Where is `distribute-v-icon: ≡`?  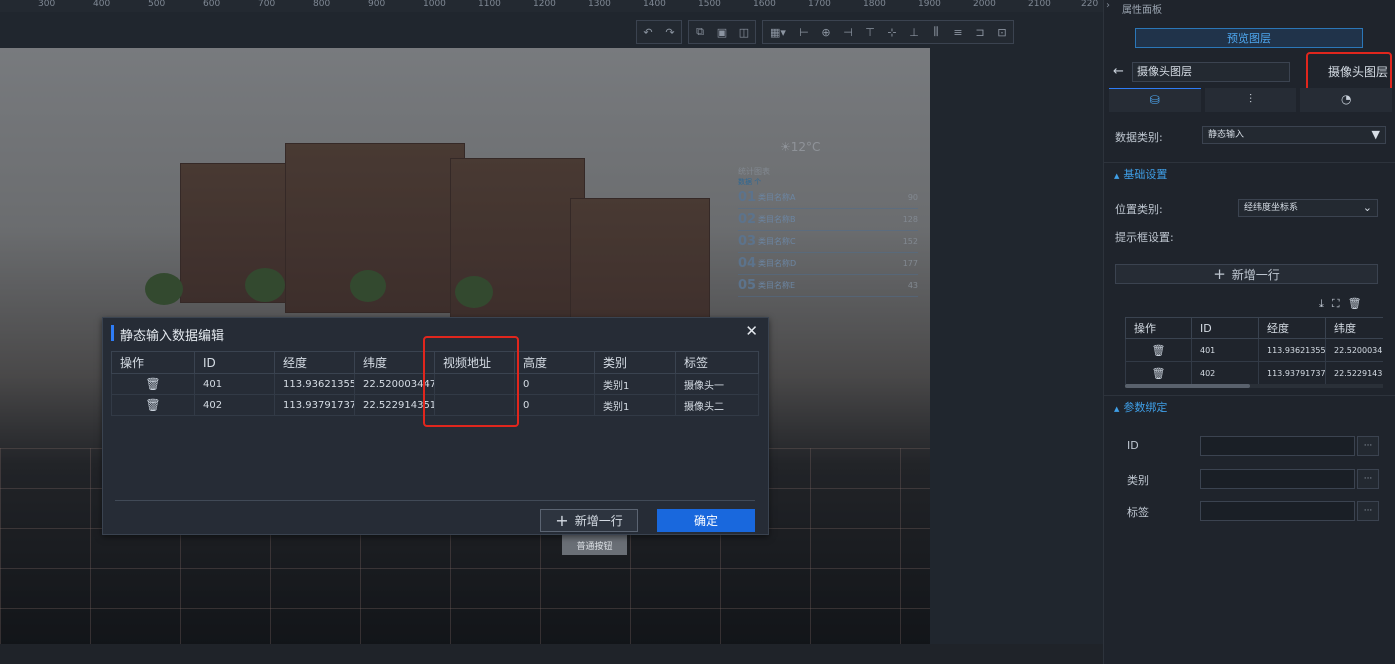 distribute-v-icon: ≡ is located at coordinates (958, 32).